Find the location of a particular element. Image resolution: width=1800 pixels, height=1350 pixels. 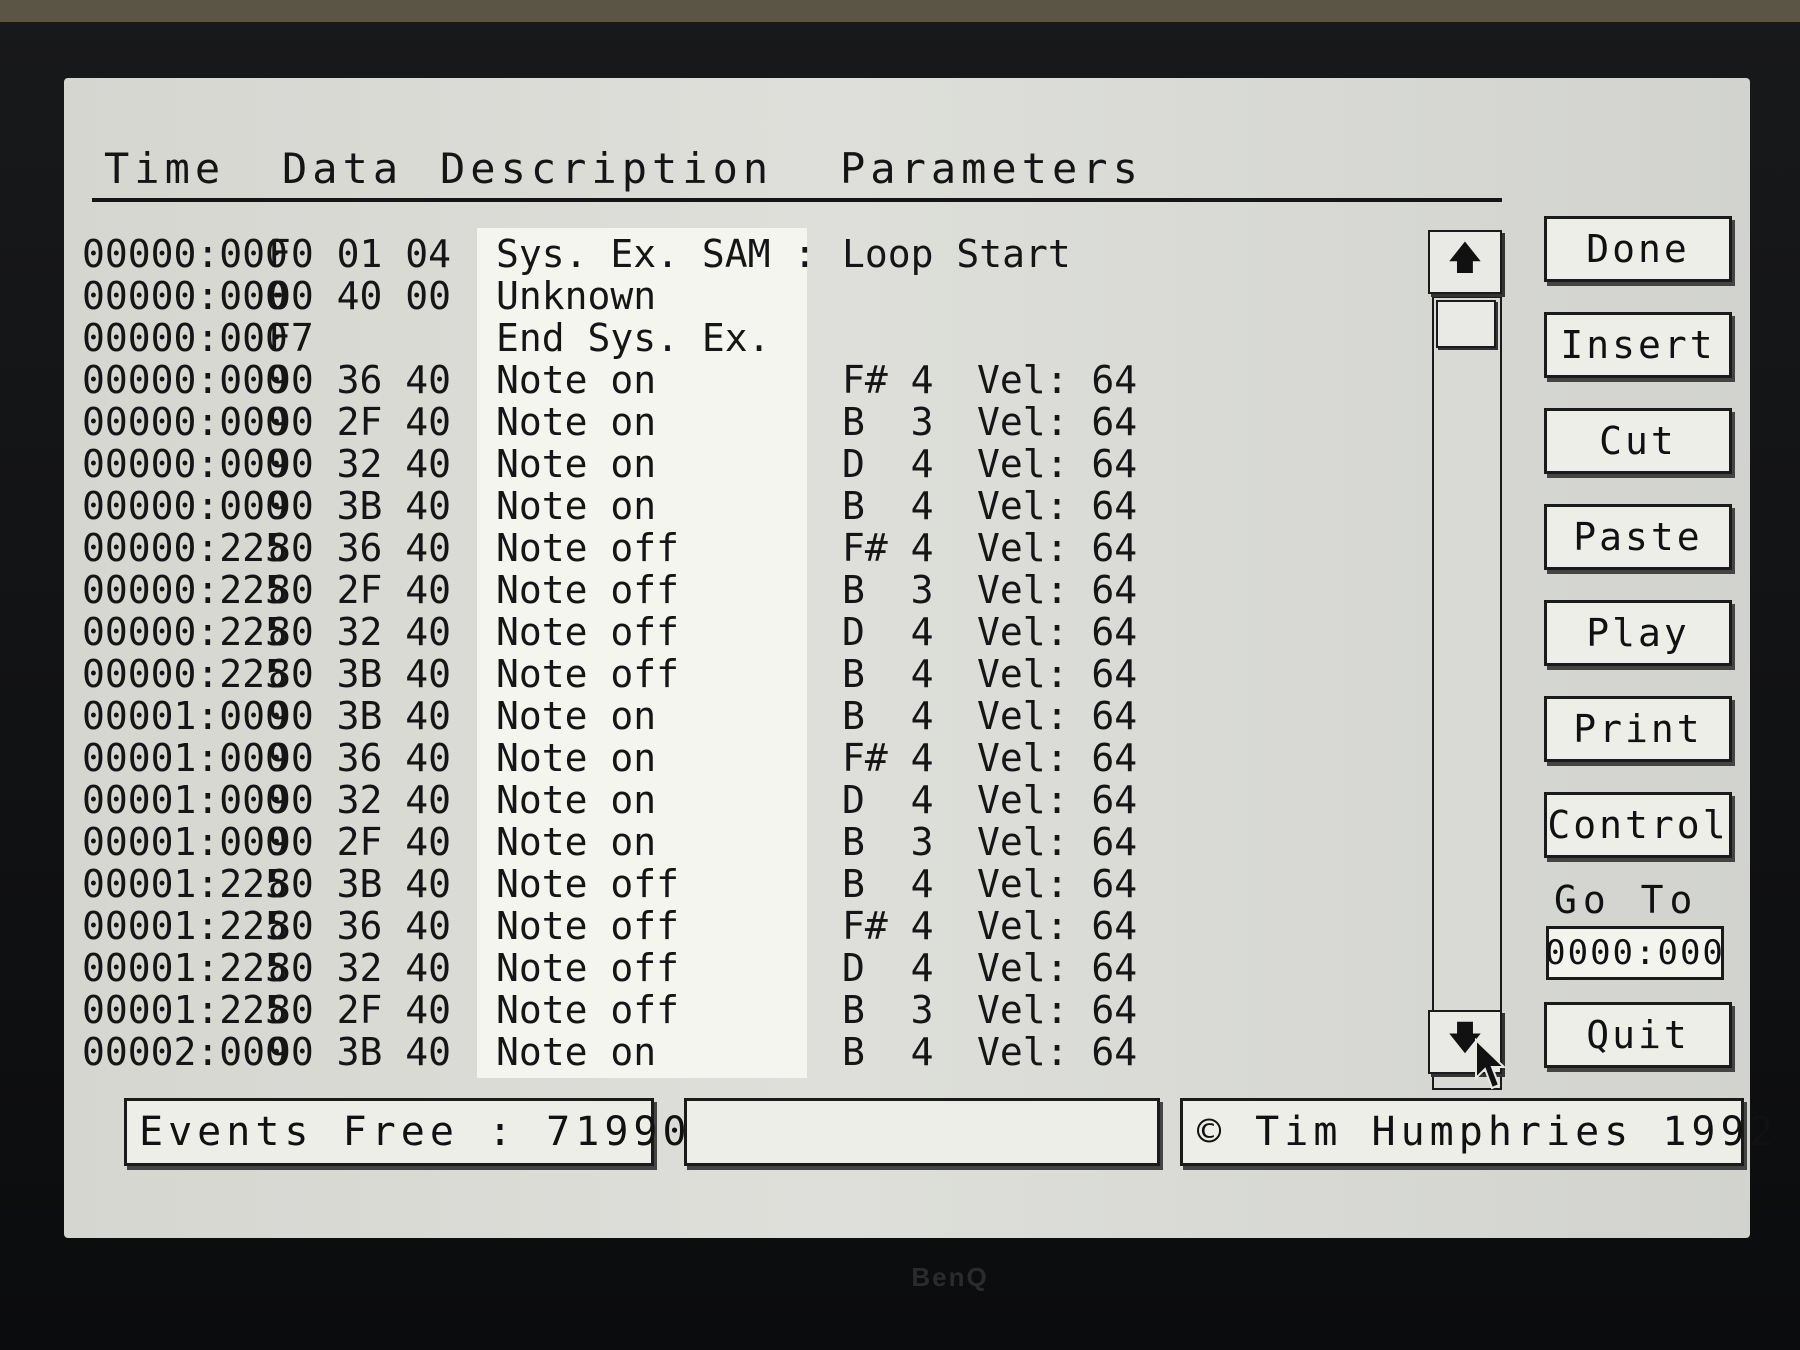

event-data-cell: F7 is located at coordinates (359, 338).